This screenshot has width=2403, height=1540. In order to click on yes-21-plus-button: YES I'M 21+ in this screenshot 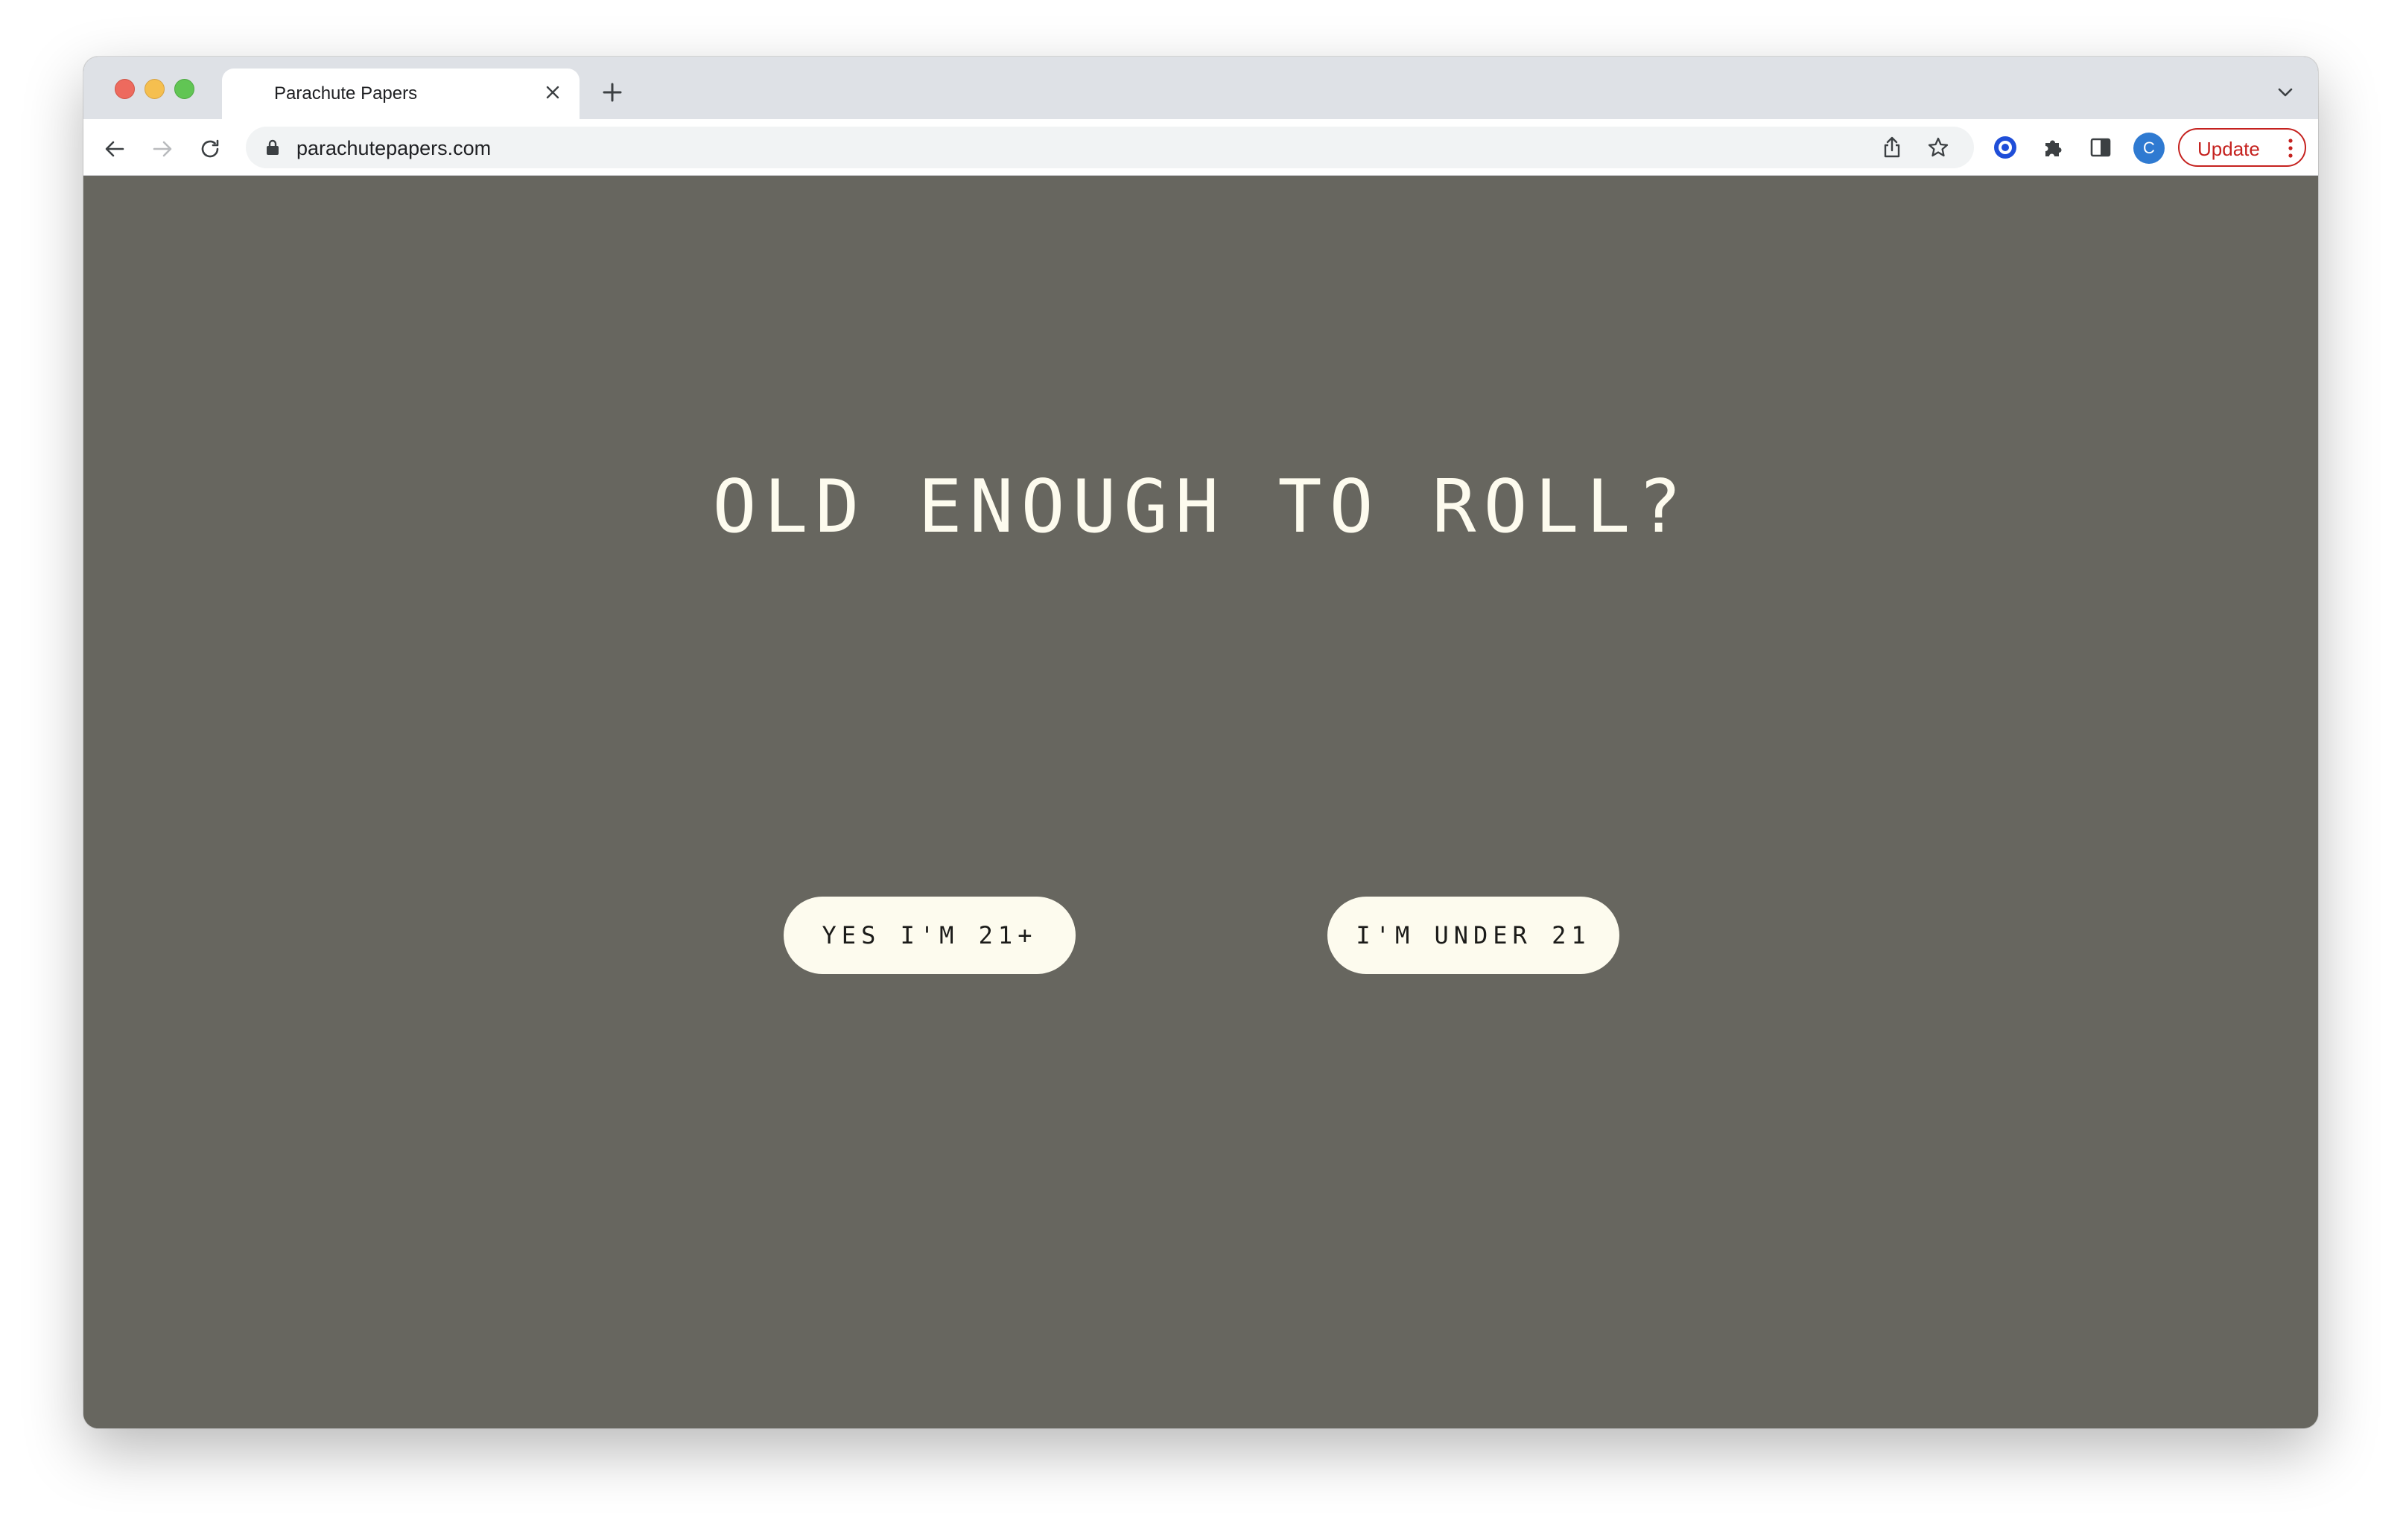, I will do `click(930, 935)`.